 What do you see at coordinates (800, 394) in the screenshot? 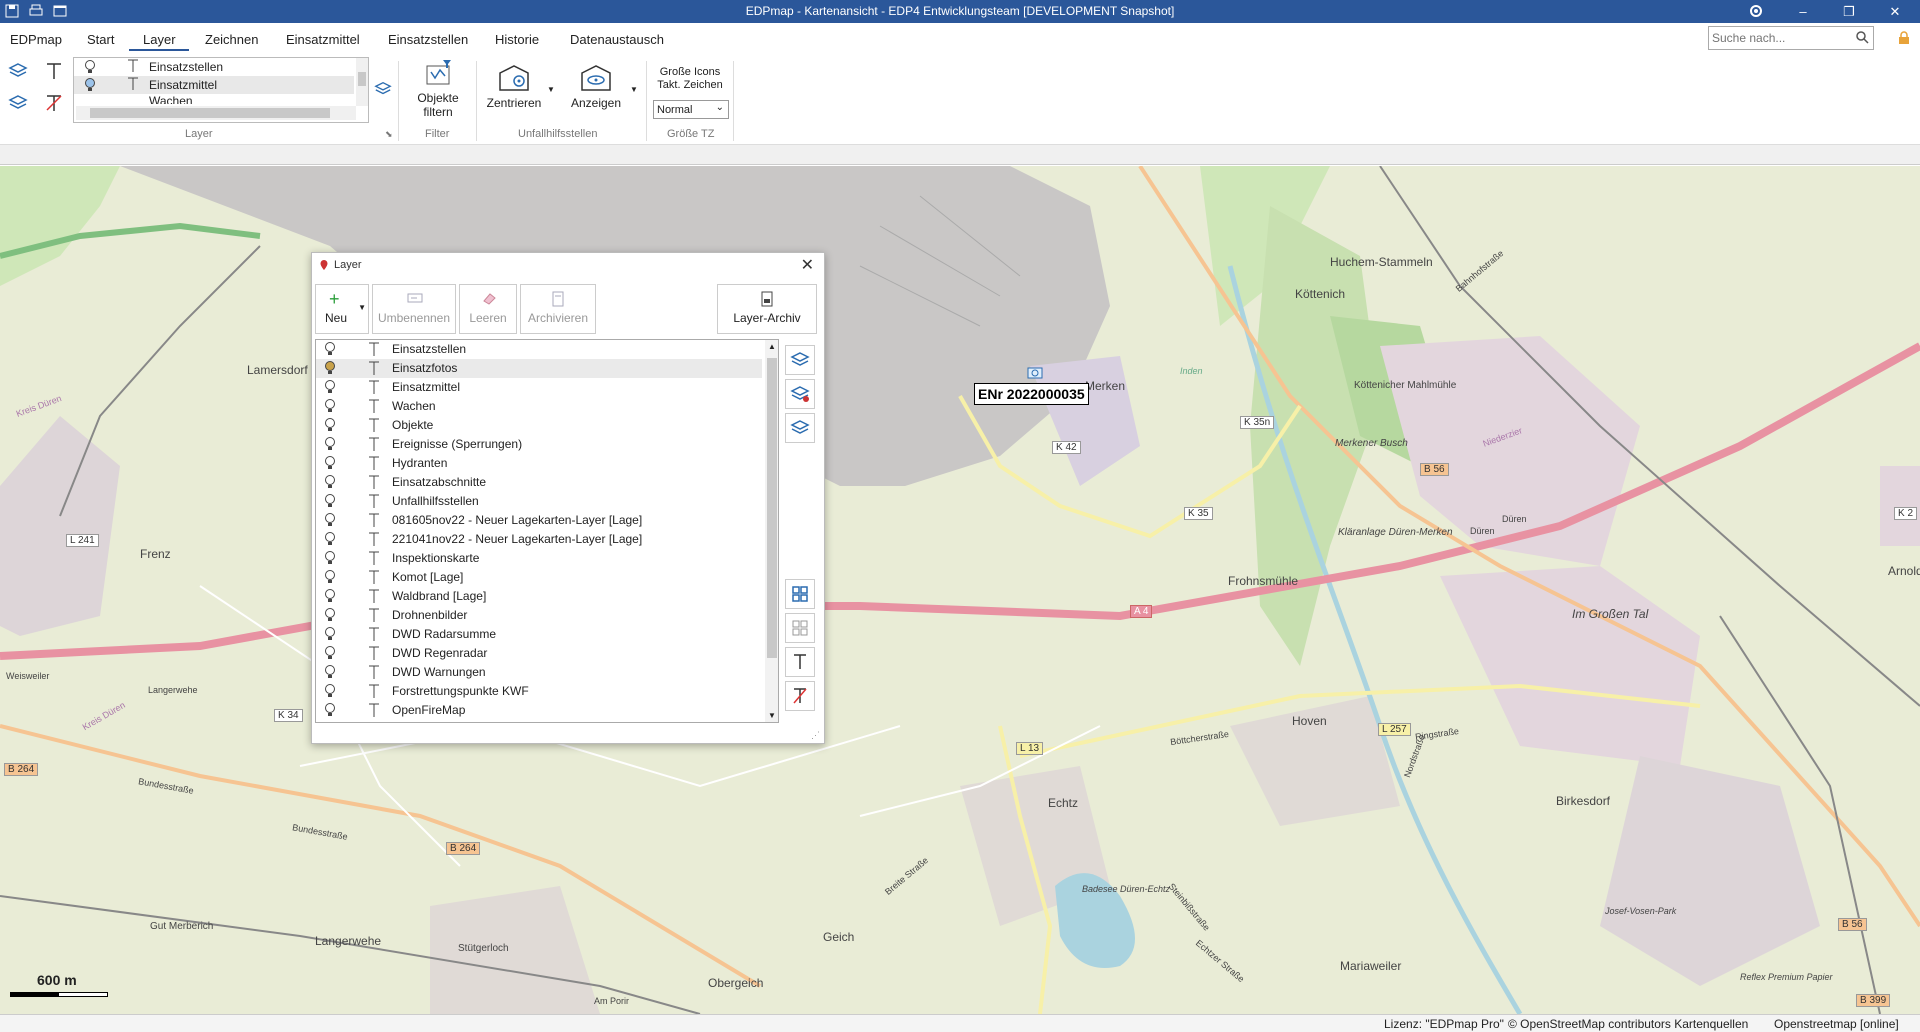
I see `layers-filter-button` at bounding box center [800, 394].